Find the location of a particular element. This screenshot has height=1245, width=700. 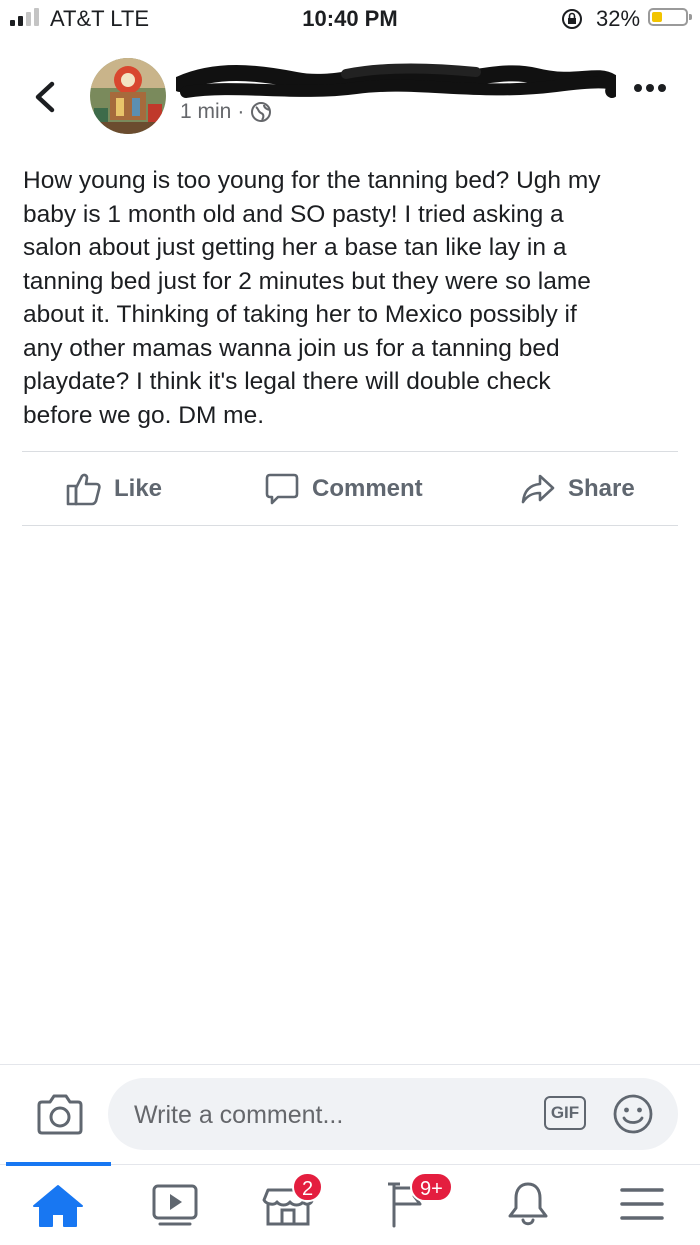

action-bar: Like Comment Share is located at coordinates (350, 488).